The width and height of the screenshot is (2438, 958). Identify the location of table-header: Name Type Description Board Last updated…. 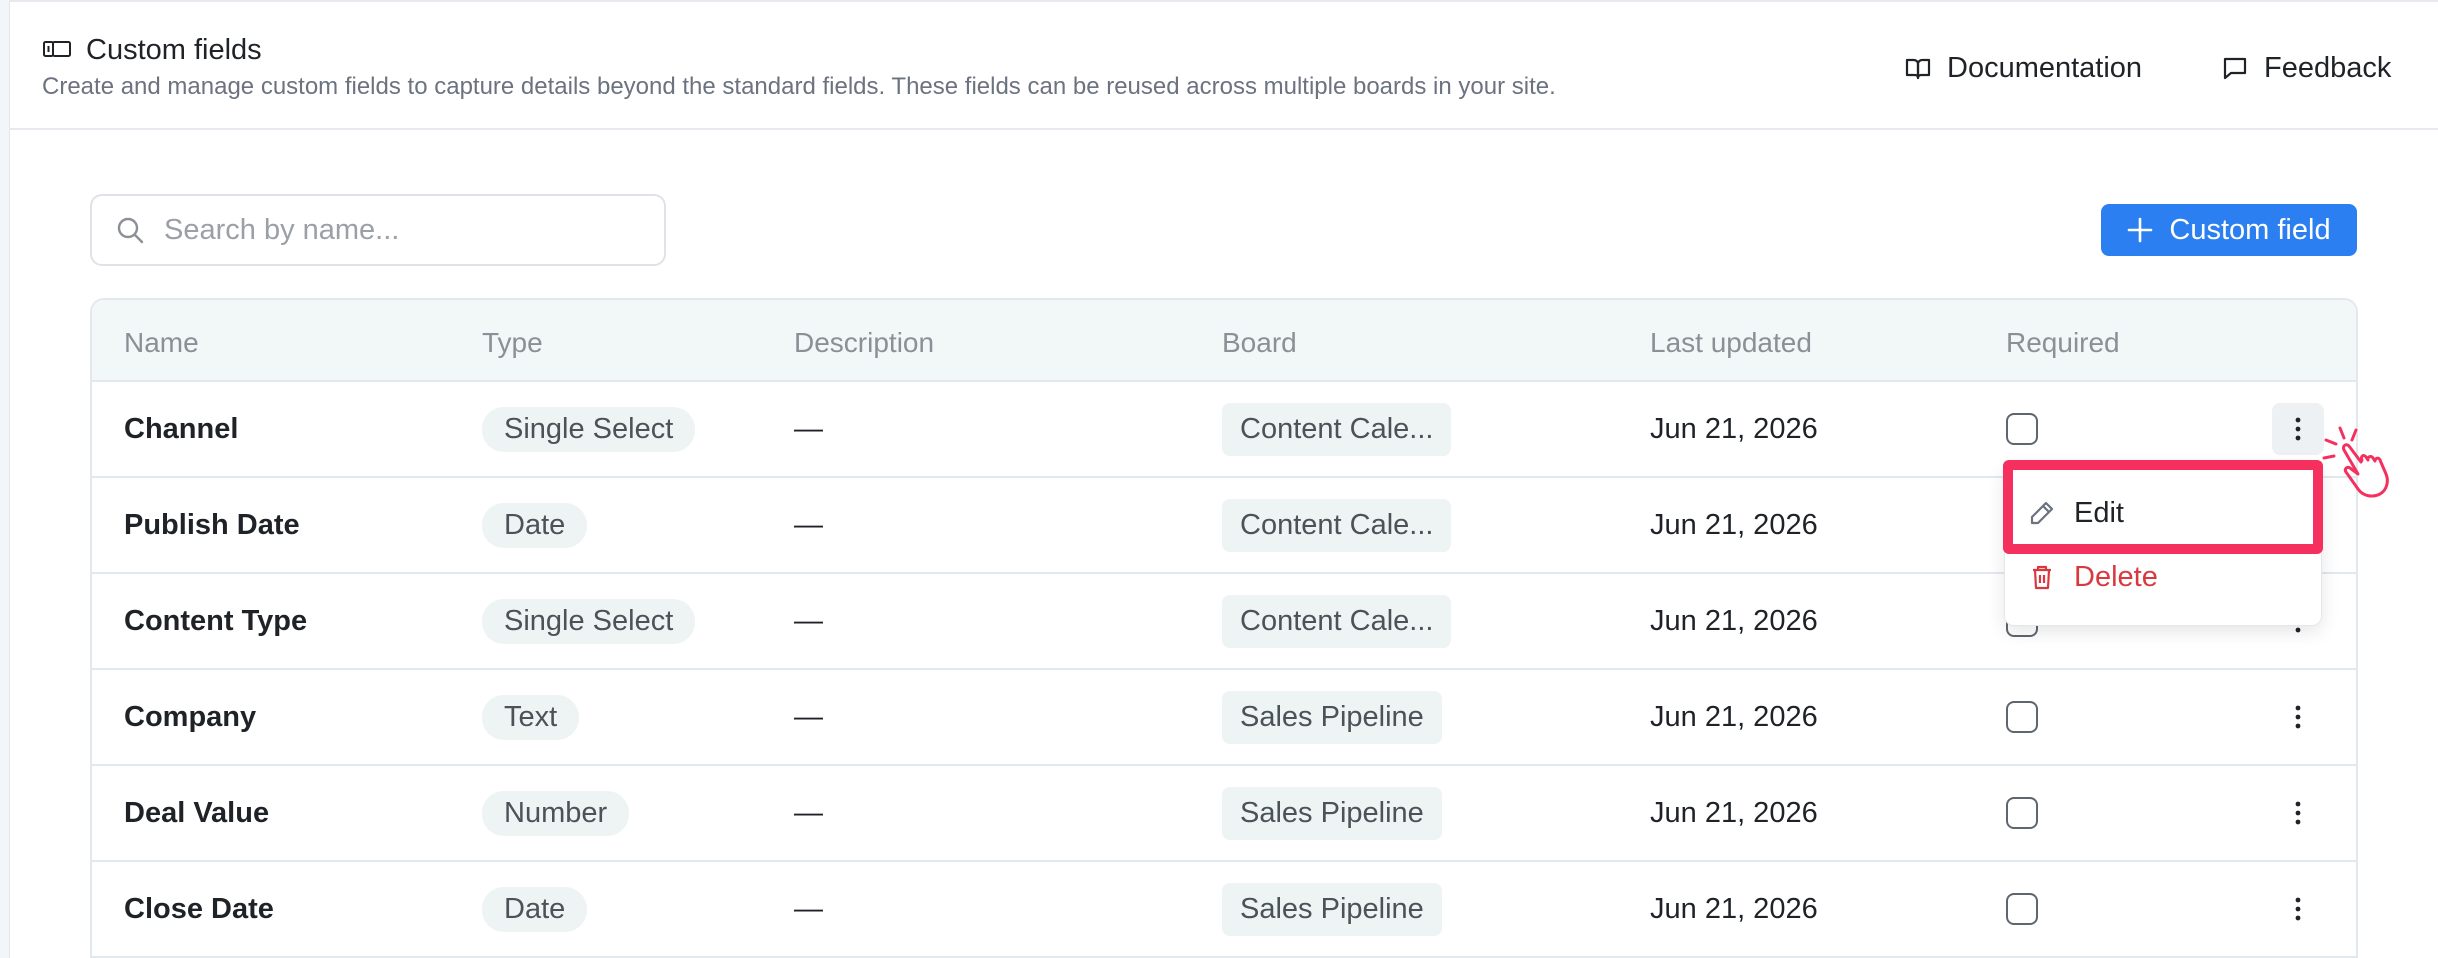
(1224, 341).